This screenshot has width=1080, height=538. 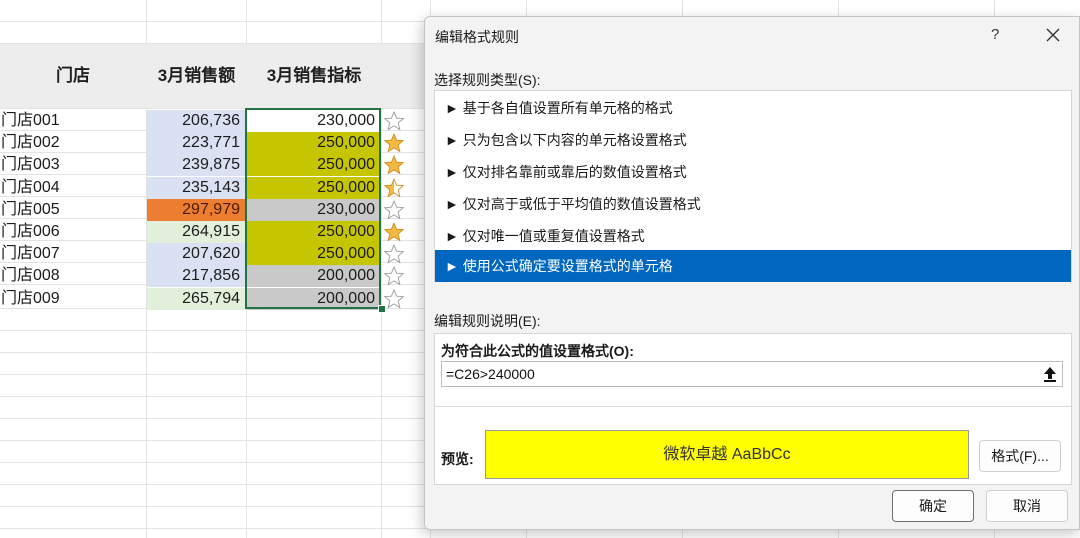 What do you see at coordinates (457, 459) in the screenshot?
I see `preview-label: 预览:` at bounding box center [457, 459].